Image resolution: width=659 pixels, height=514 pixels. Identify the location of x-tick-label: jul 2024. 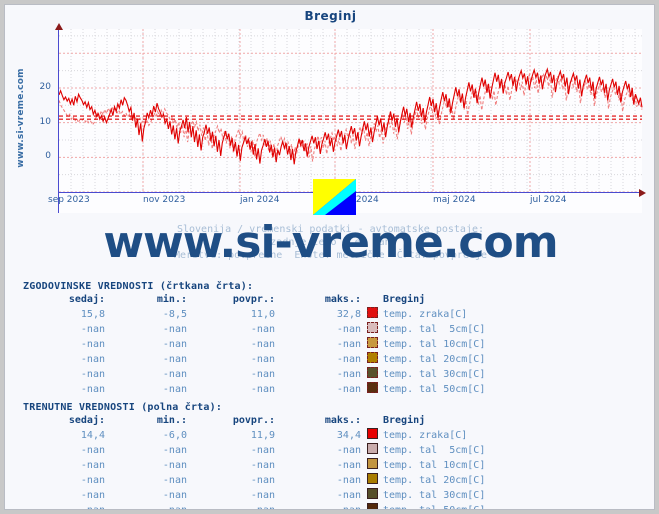
(548, 200).